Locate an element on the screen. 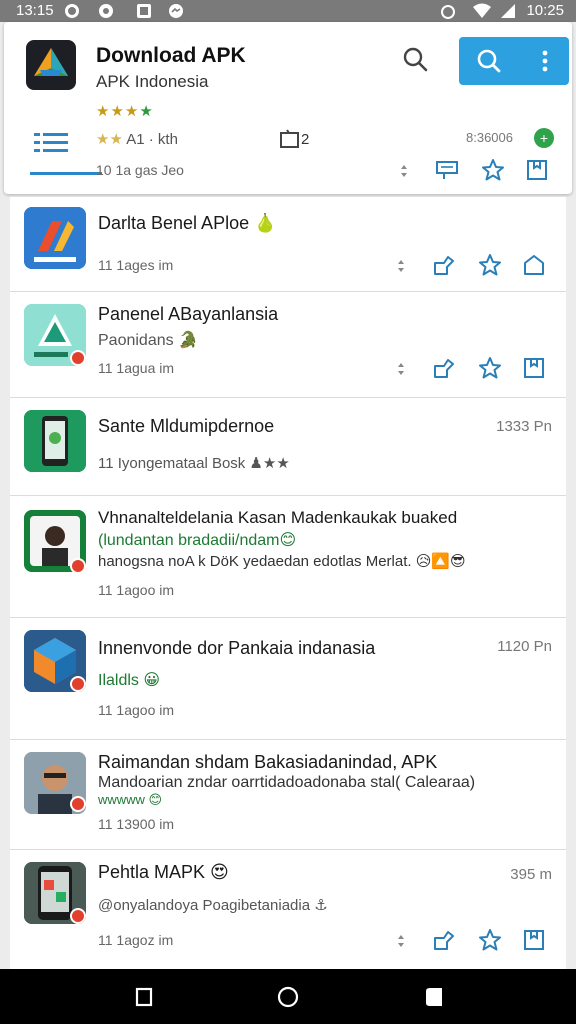  header-code: 8:36006 is located at coordinates (489, 137).